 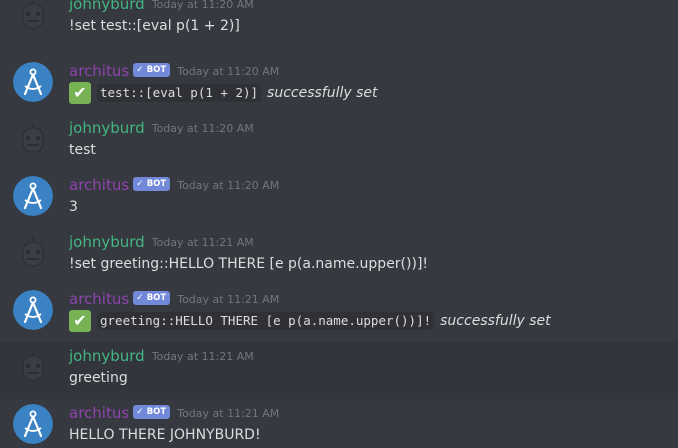 I want to click on message: architus ✓ BOT Today at 11:20 AM 3, so click(x=339, y=199).